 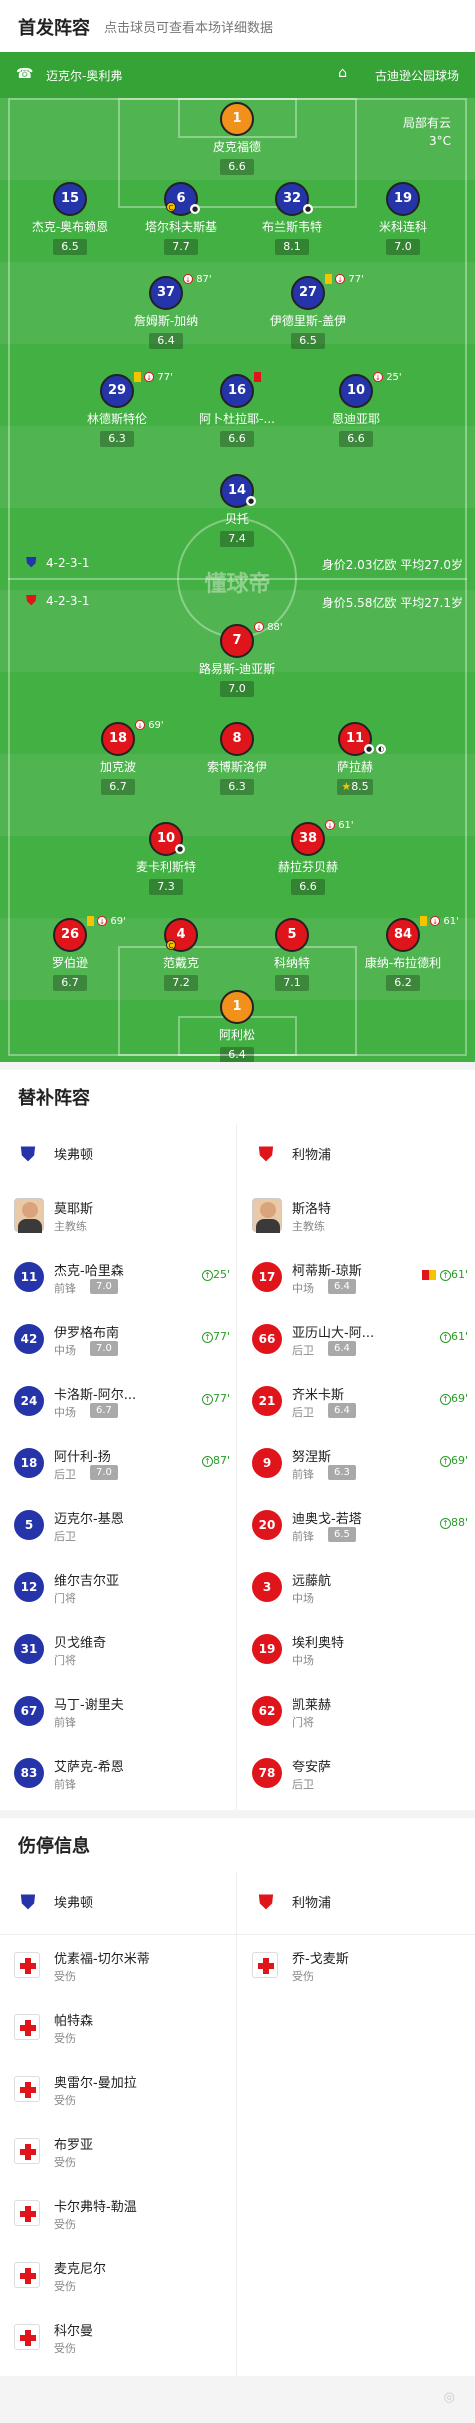 I want to click on pitch-topbar: ☎ 迈克尔-奥利弗 ⌂ 古迪逊公园球场, so click(x=237, y=75).